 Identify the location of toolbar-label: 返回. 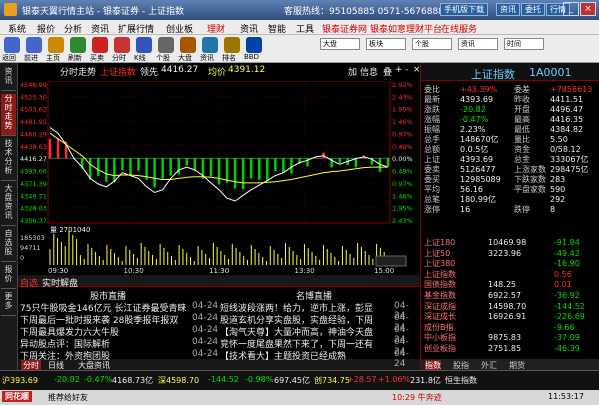
(9, 58).